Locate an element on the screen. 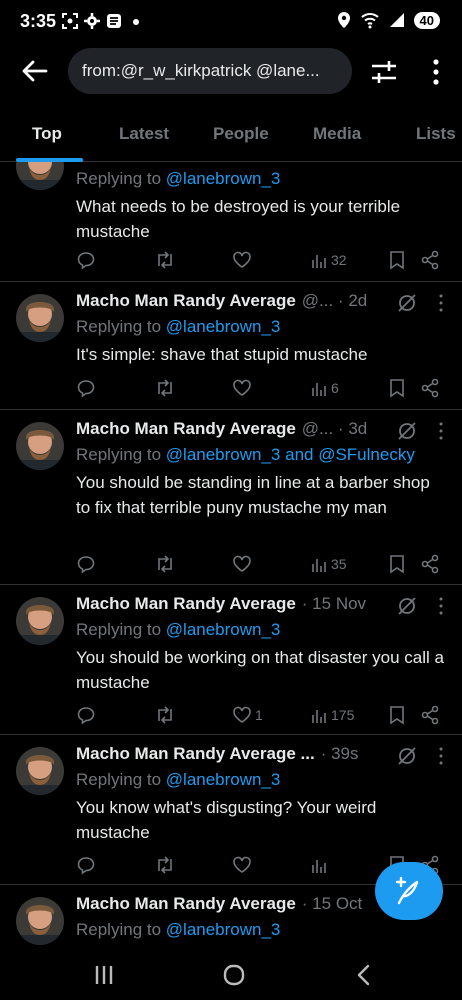 This screenshot has height=1000, width=462. back-icon is located at coordinates (363, 975).